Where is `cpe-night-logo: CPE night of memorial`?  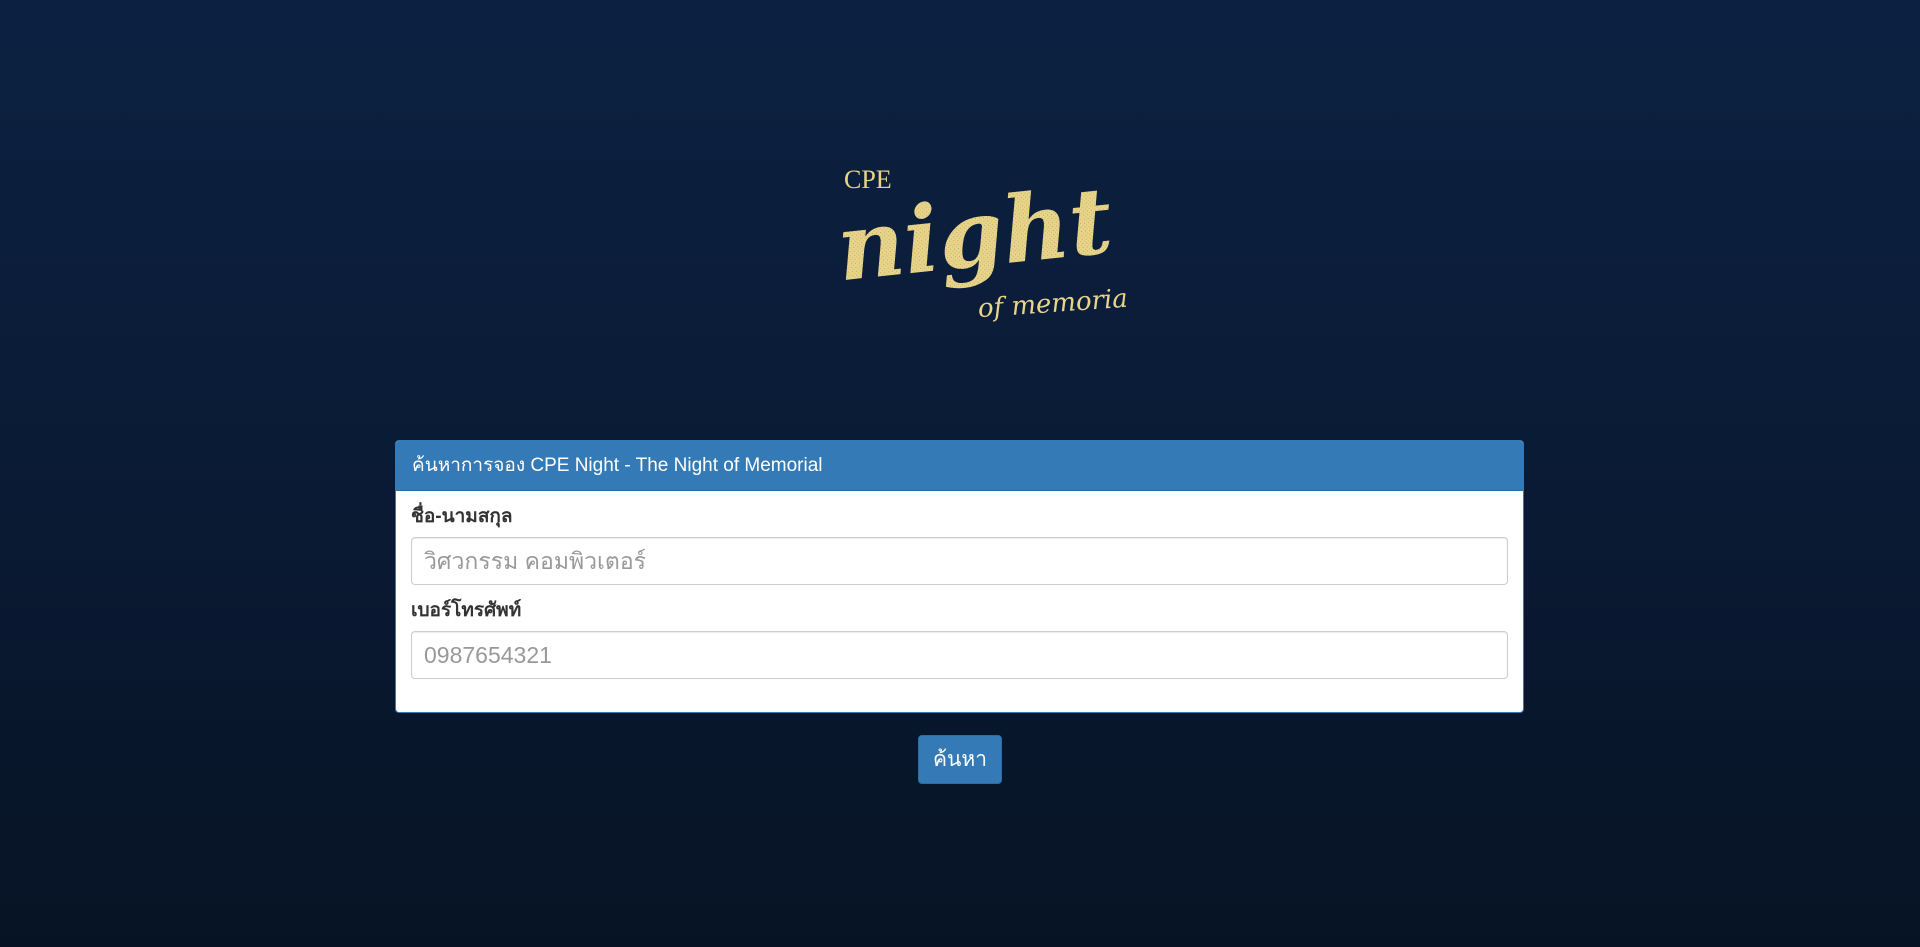 cpe-night-logo: CPE night of memorial is located at coordinates (983, 243).